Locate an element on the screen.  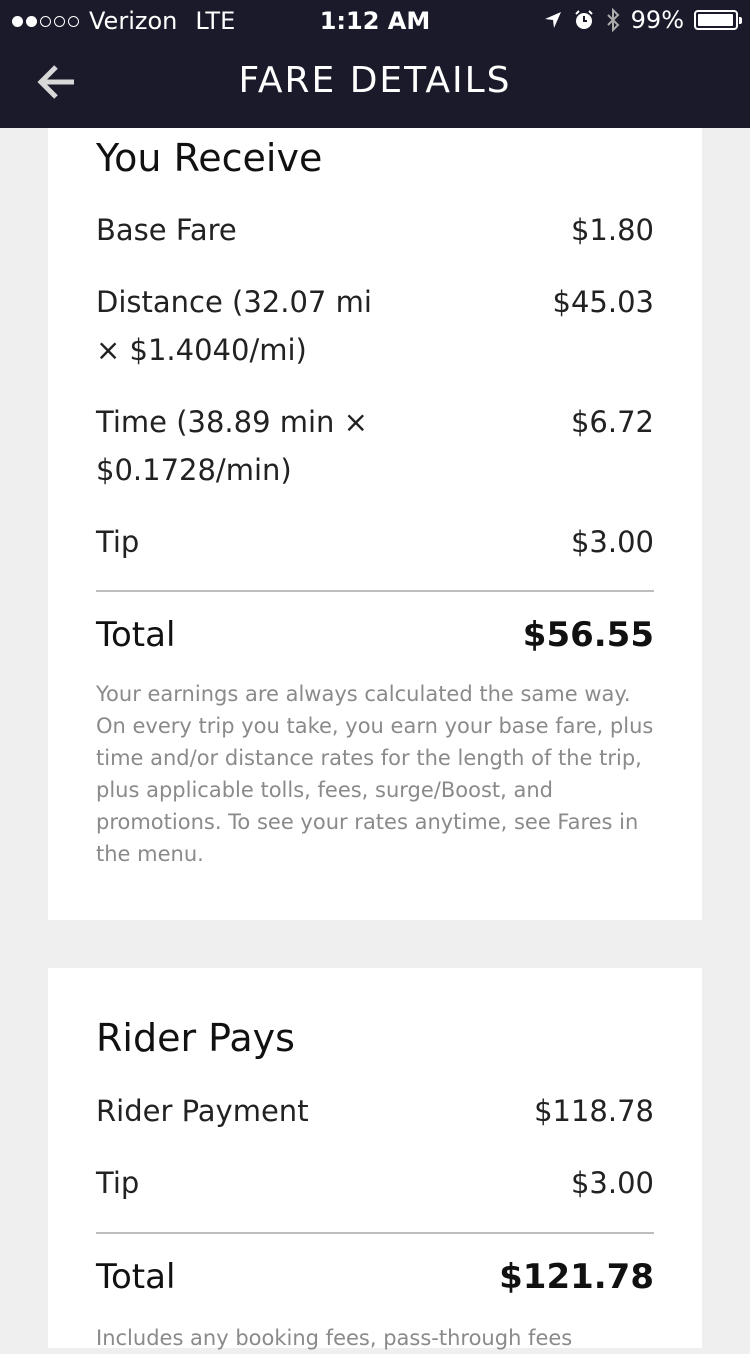
fare-row-value: $3.00 is located at coordinates (612, 542).